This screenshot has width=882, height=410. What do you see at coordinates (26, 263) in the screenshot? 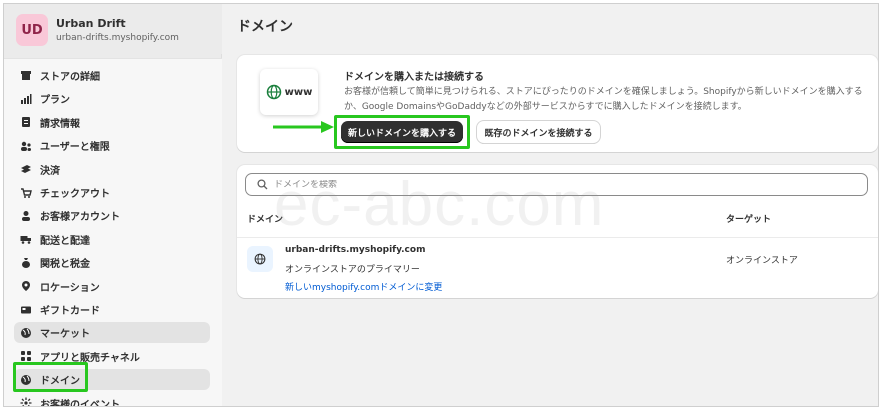
I see `tax-icon` at bounding box center [26, 263].